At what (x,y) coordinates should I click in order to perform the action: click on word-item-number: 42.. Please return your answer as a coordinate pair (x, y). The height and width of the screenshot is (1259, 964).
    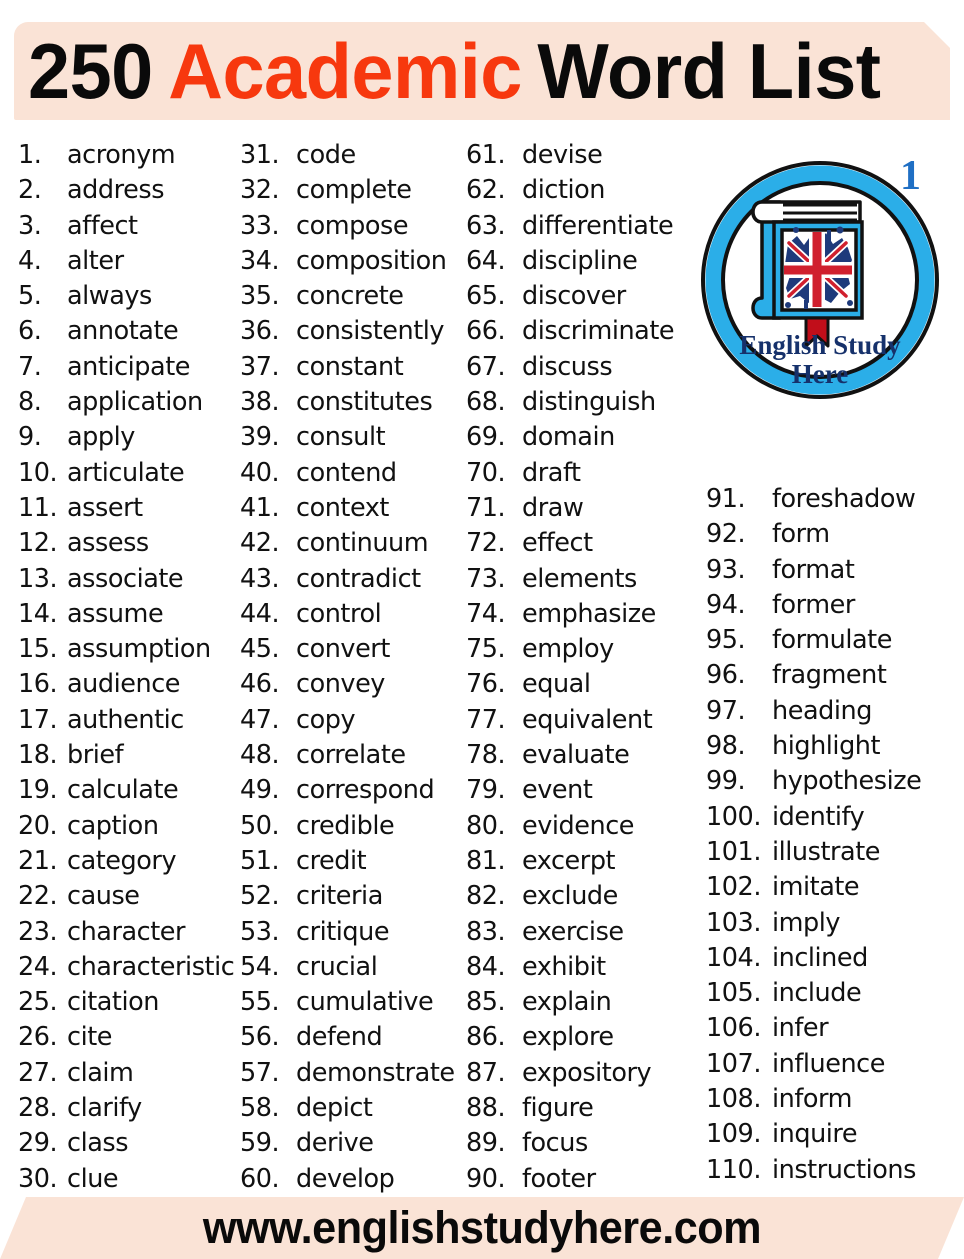
    Looking at the image, I should click on (260, 543).